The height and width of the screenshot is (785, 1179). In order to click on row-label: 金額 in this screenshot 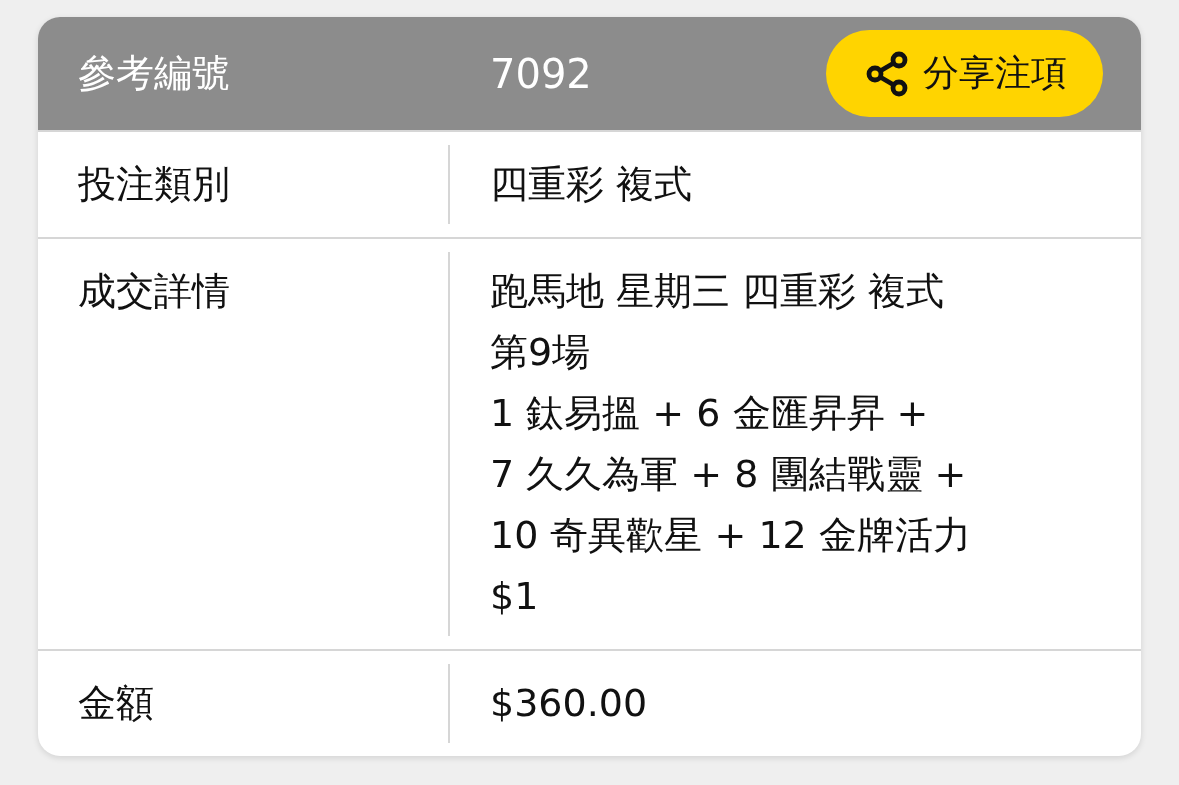, I will do `click(116, 703)`.